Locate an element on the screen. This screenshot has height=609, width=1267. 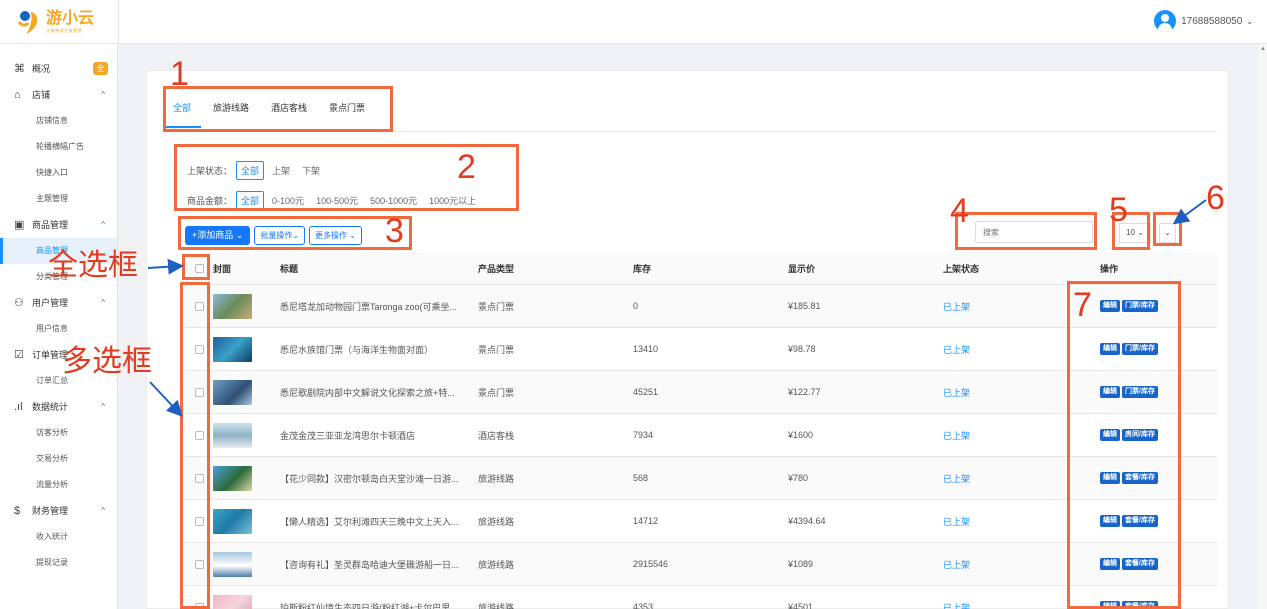
arrow-multi-select is located at coordinates (166, 399).